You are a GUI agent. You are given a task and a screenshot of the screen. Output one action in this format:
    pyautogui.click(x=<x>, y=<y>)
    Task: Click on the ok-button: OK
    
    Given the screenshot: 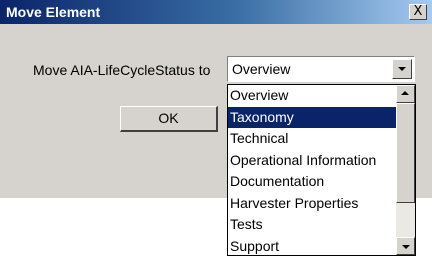 What is the action you would take?
    pyautogui.click(x=169, y=119)
    